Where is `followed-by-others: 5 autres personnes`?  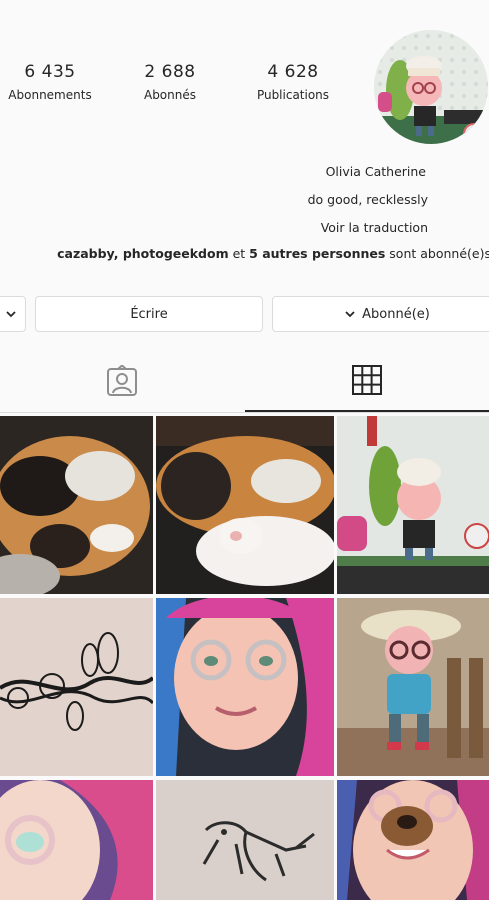 followed-by-others: 5 autres personnes is located at coordinates (317, 253).